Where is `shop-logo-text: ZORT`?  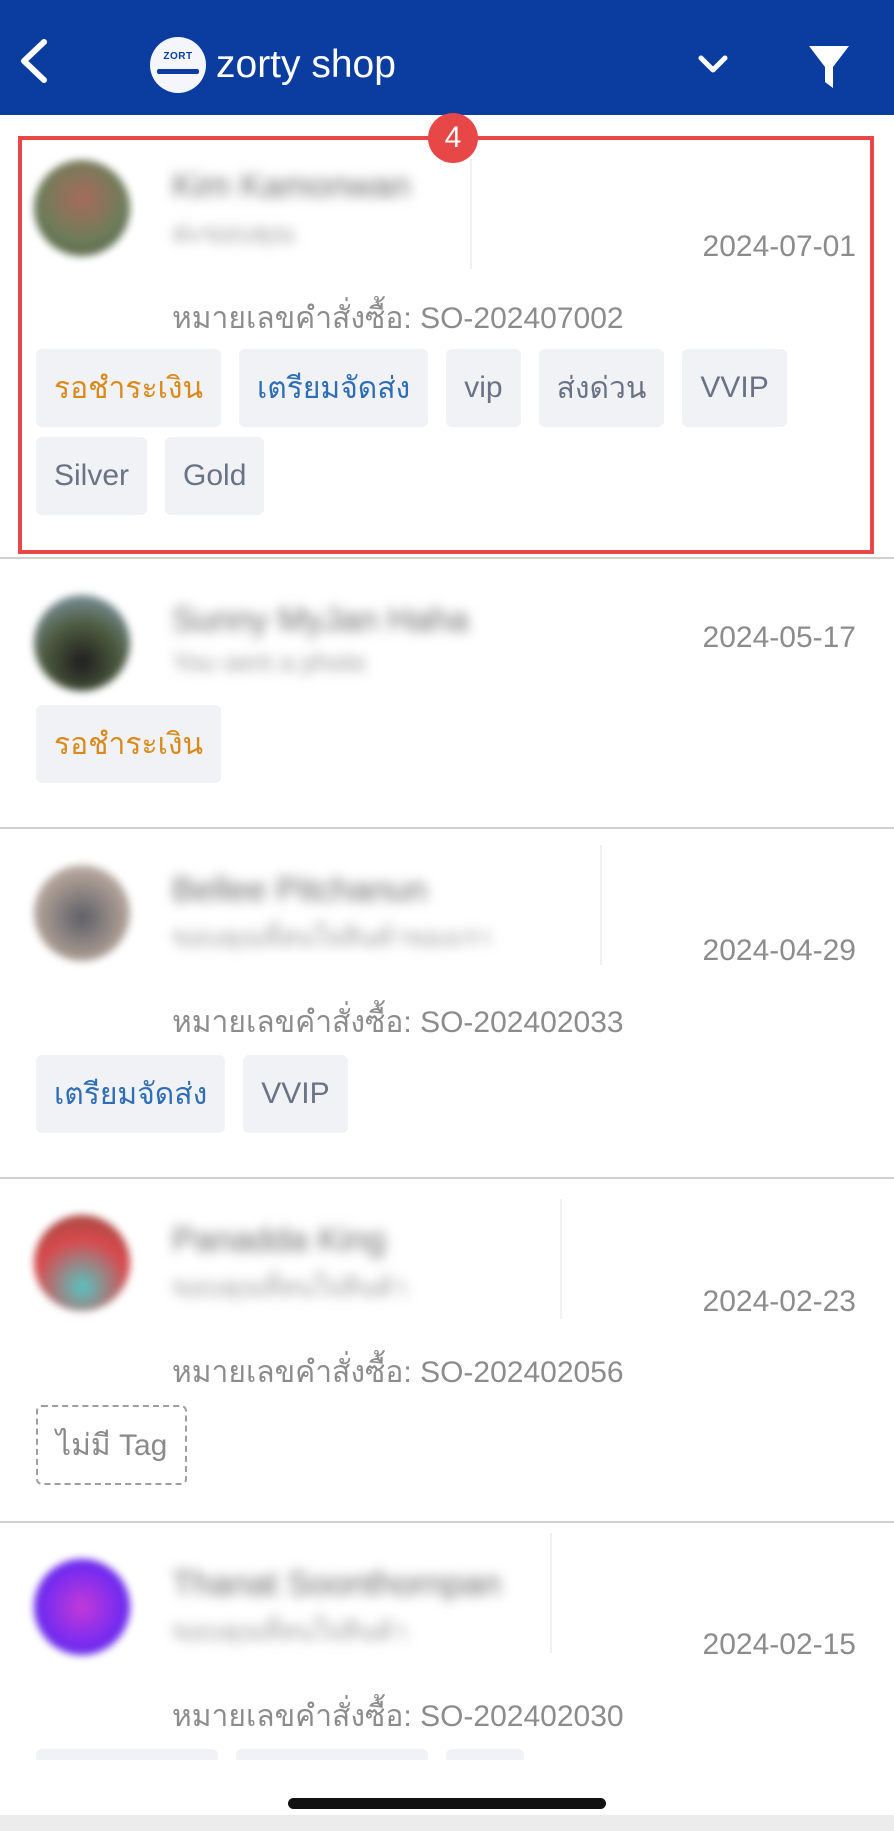
shop-logo-text: ZORT is located at coordinates (178, 56).